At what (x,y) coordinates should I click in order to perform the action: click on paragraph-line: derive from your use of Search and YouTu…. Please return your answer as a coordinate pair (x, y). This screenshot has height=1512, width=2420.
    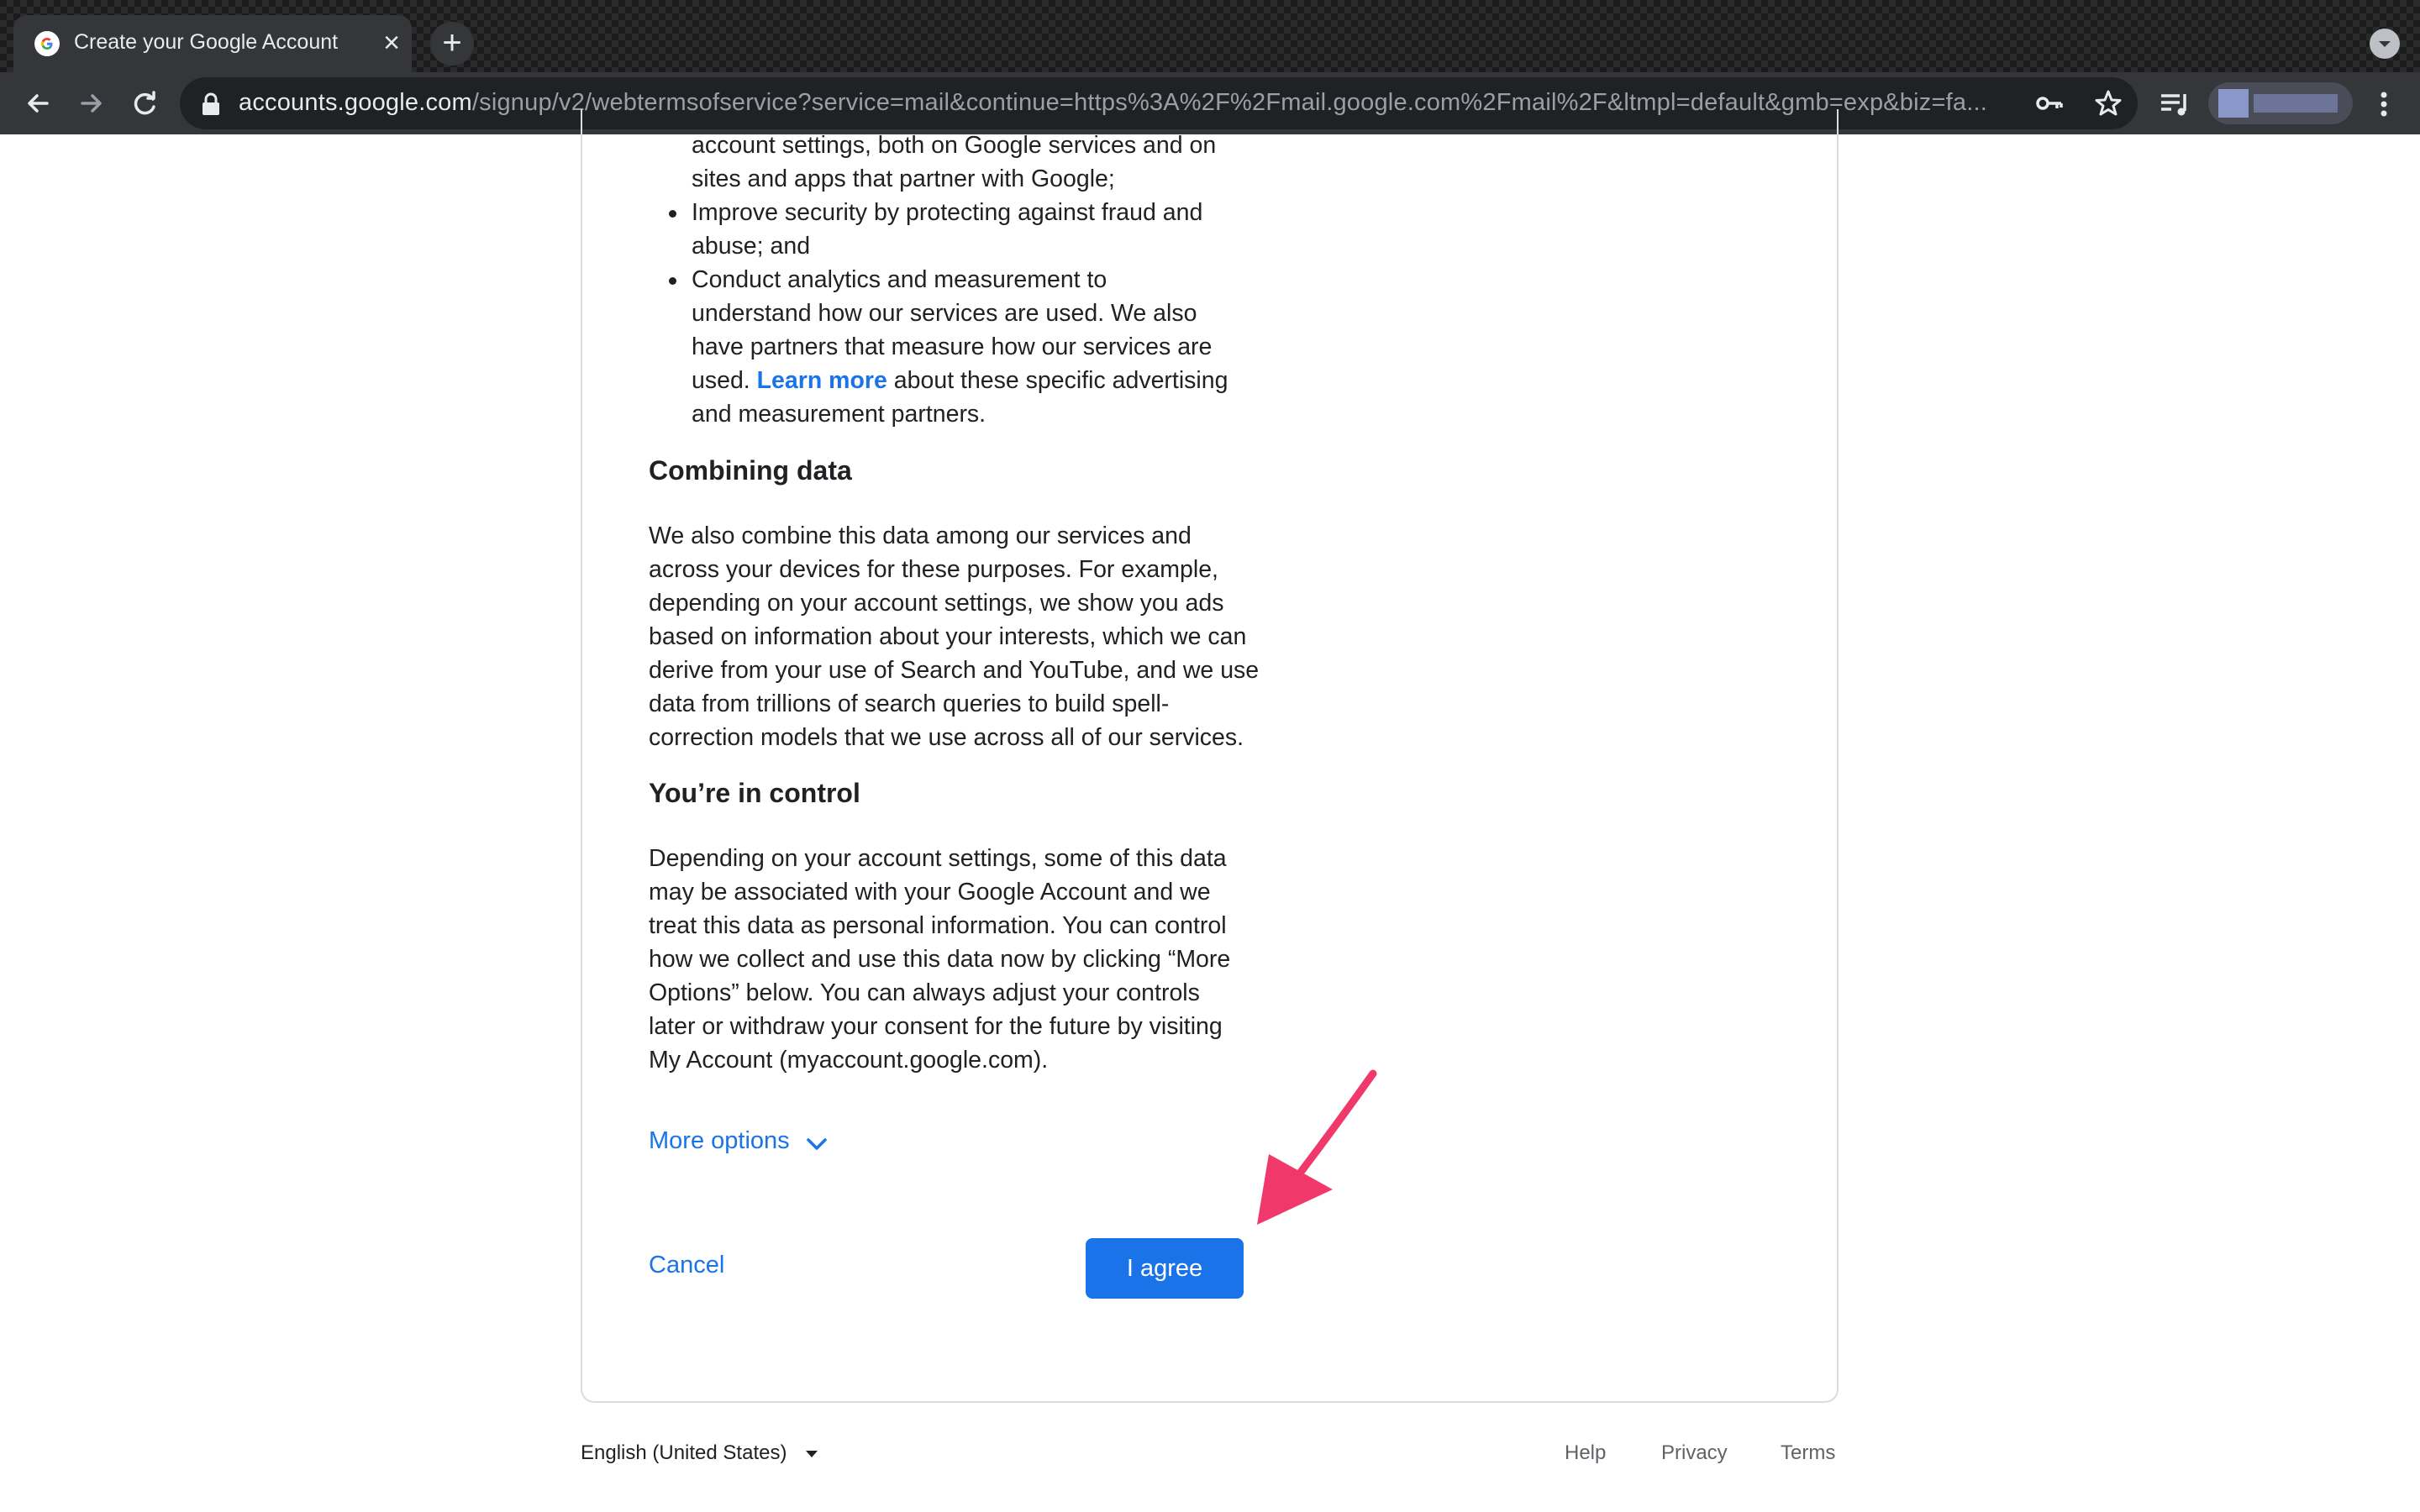
    Looking at the image, I should click on (955, 670).